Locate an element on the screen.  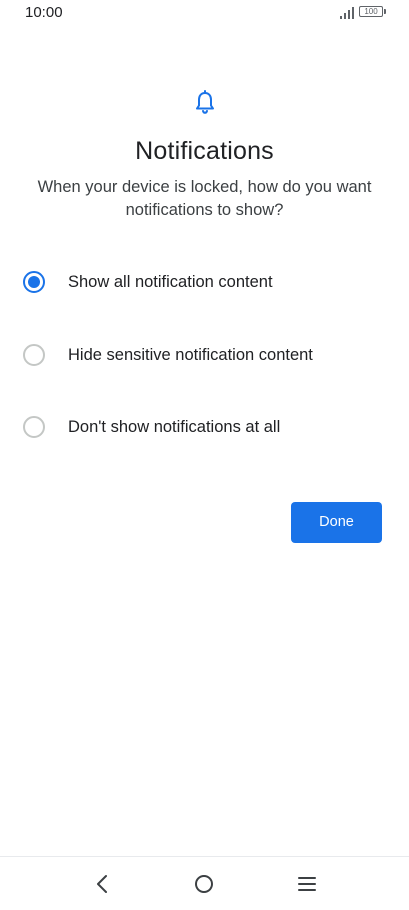
option-dont-show: Don't show notifications at all is located at coordinates (204, 427).